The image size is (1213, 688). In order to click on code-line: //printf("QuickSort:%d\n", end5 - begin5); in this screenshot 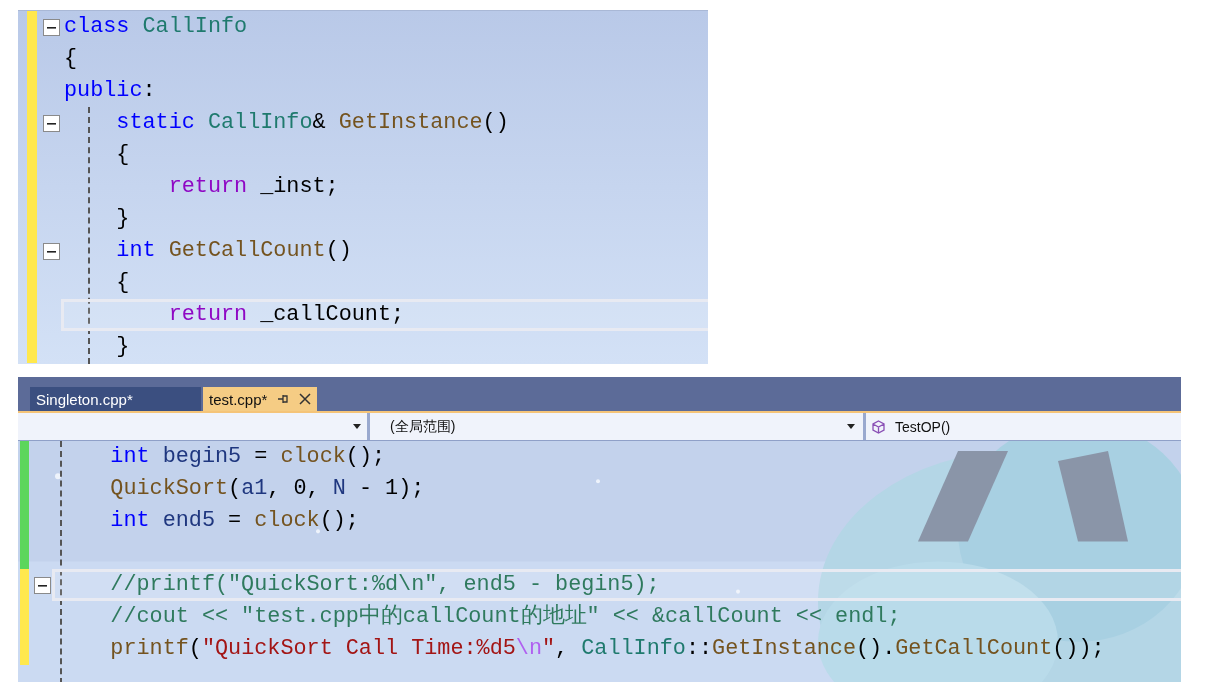, I will do `click(385, 585)`.